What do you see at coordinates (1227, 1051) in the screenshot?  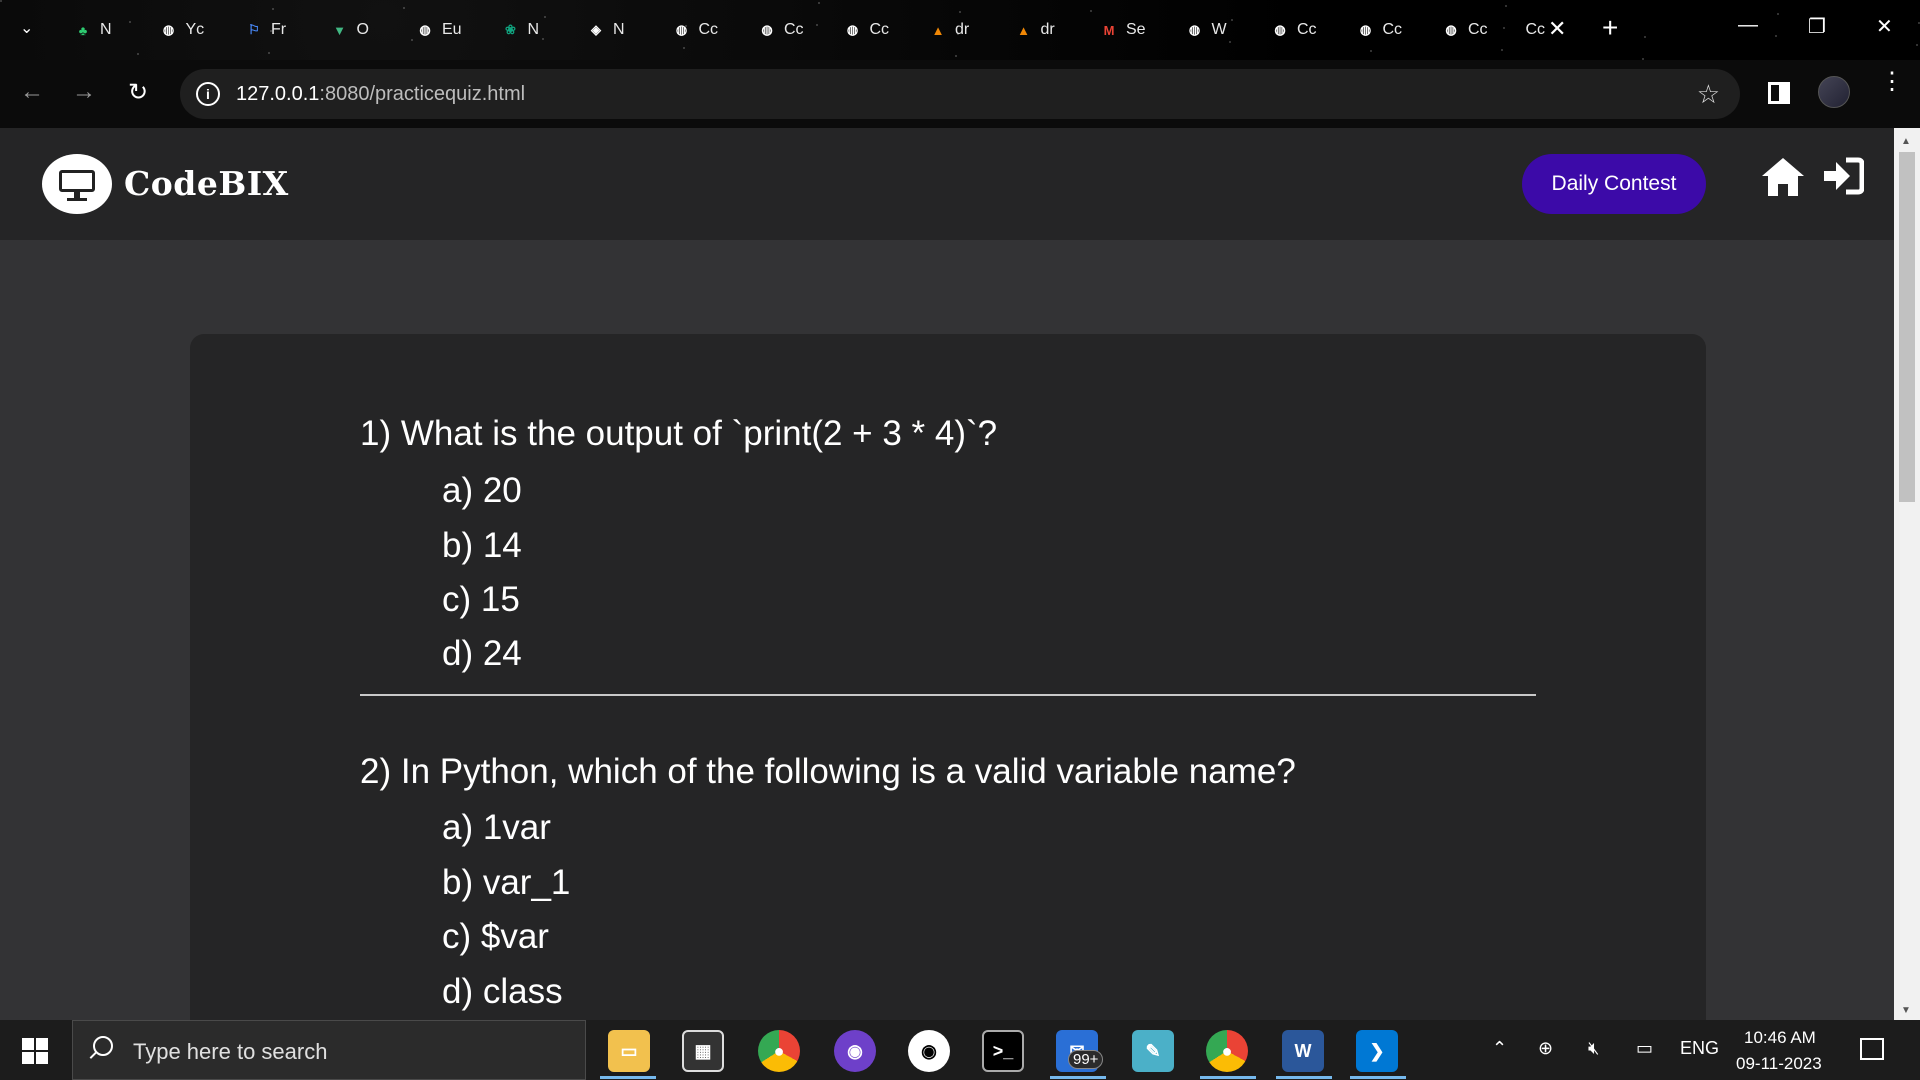 I see `chrome-active-icon: ●` at bounding box center [1227, 1051].